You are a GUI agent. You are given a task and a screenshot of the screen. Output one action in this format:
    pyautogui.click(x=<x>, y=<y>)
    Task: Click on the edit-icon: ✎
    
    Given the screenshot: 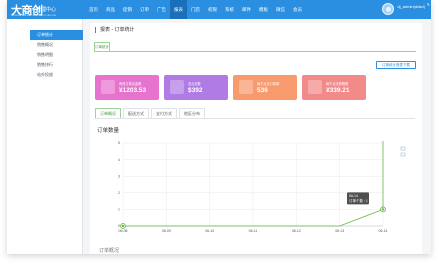 What is the action you would take?
    pyautogui.click(x=428, y=4)
    